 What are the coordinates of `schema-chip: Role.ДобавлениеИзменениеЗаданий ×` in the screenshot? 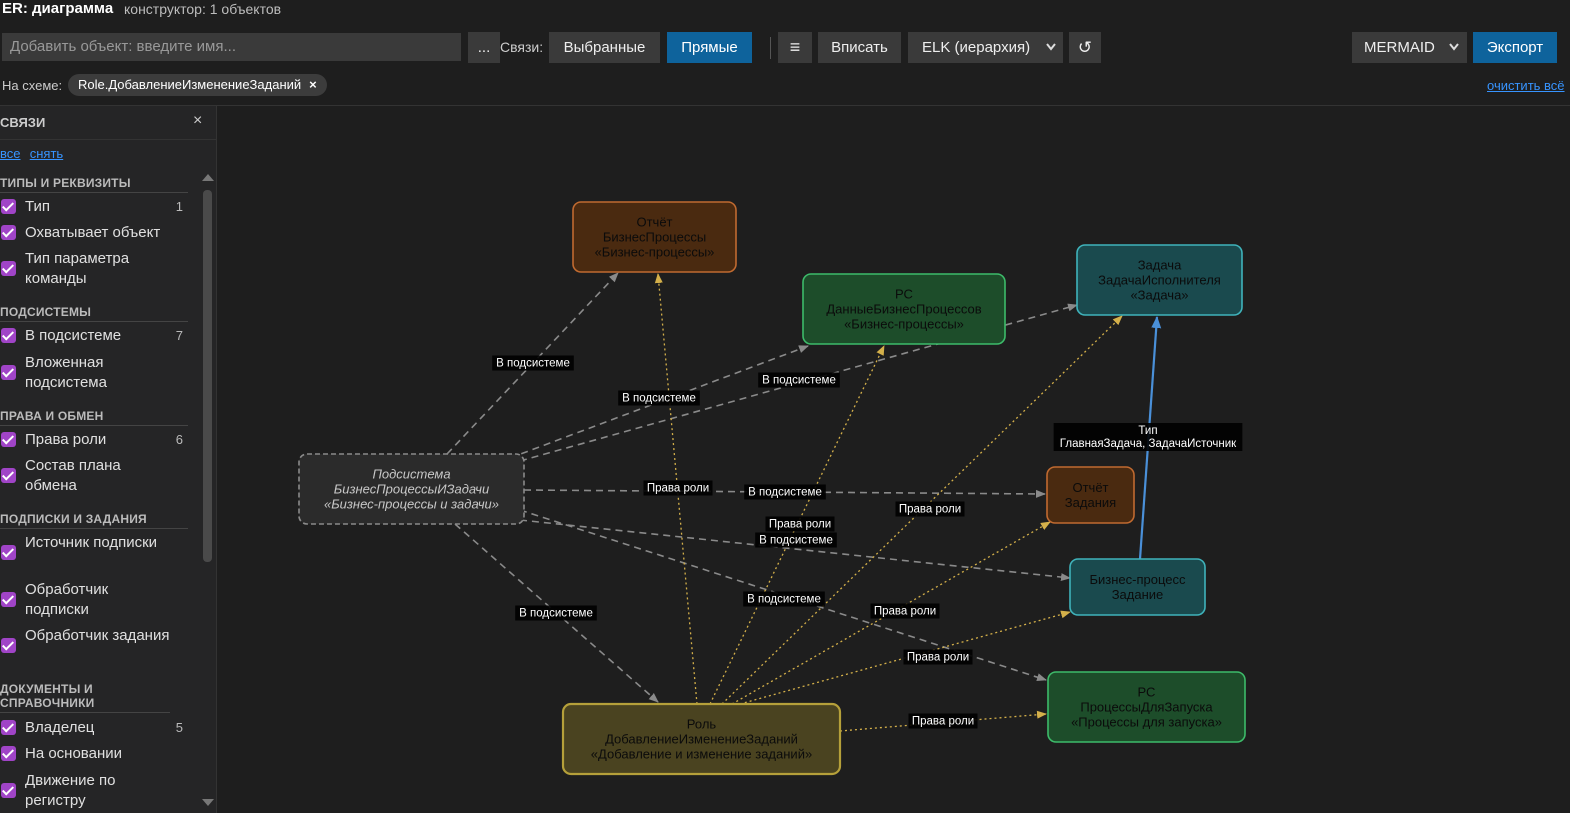 It's located at (197, 85).